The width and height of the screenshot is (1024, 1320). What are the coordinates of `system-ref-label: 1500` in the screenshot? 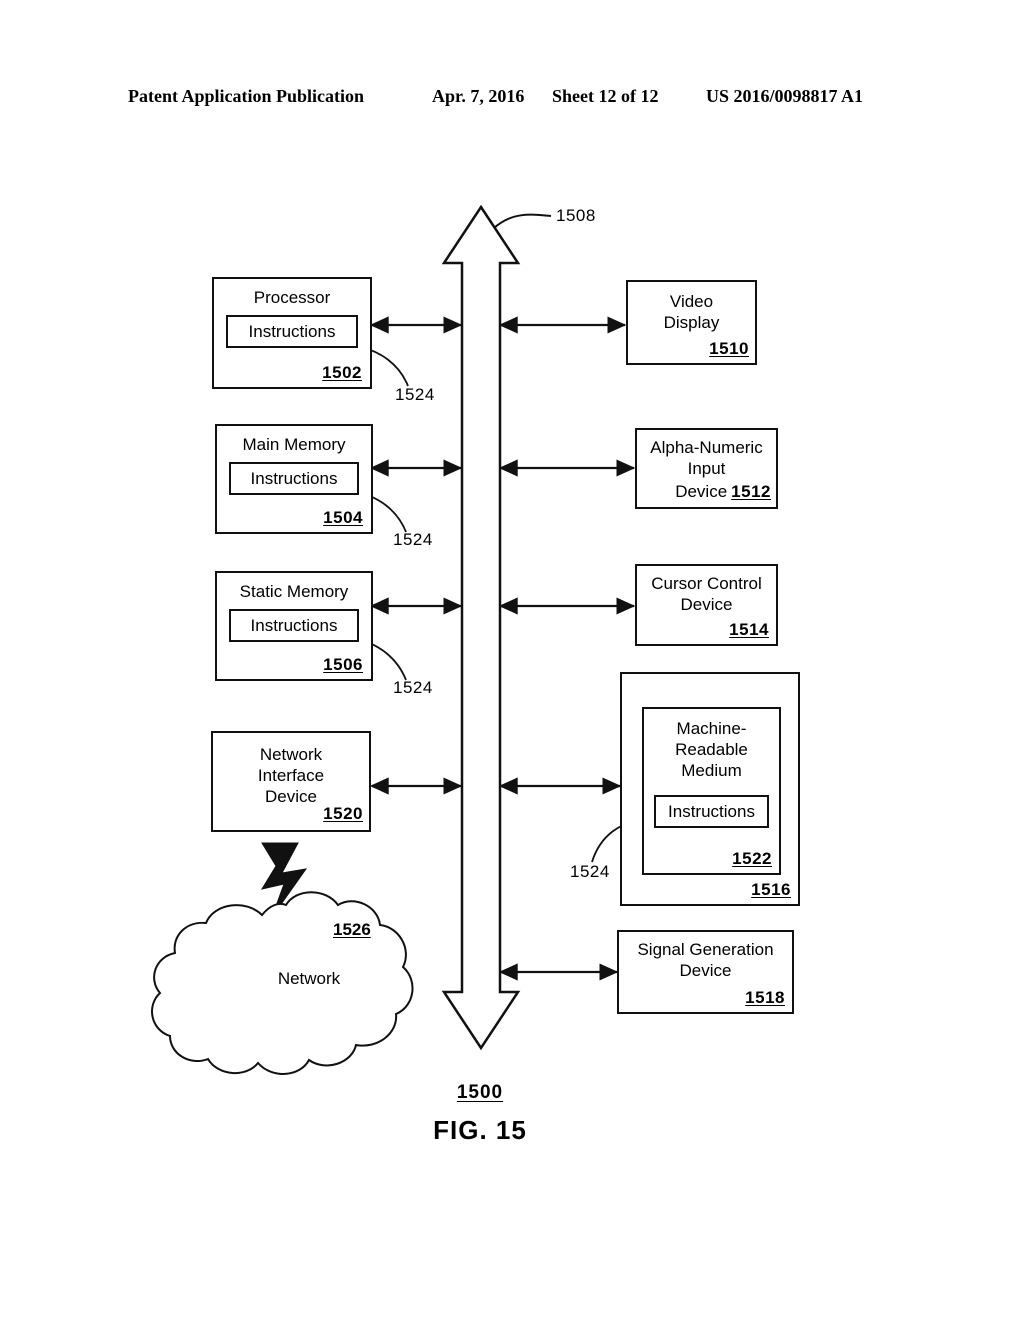 It's located at (480, 1092).